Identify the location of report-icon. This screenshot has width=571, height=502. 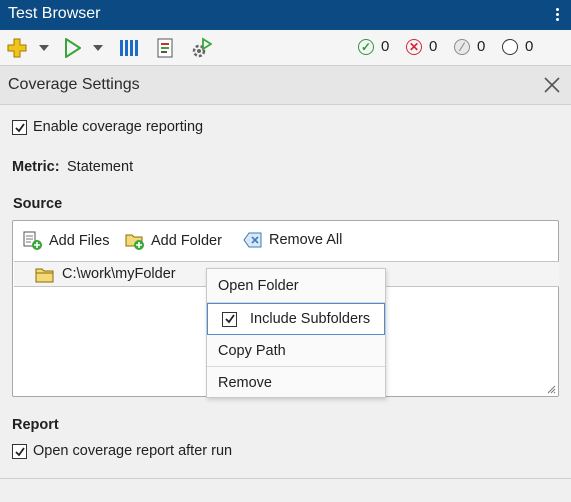
(165, 48).